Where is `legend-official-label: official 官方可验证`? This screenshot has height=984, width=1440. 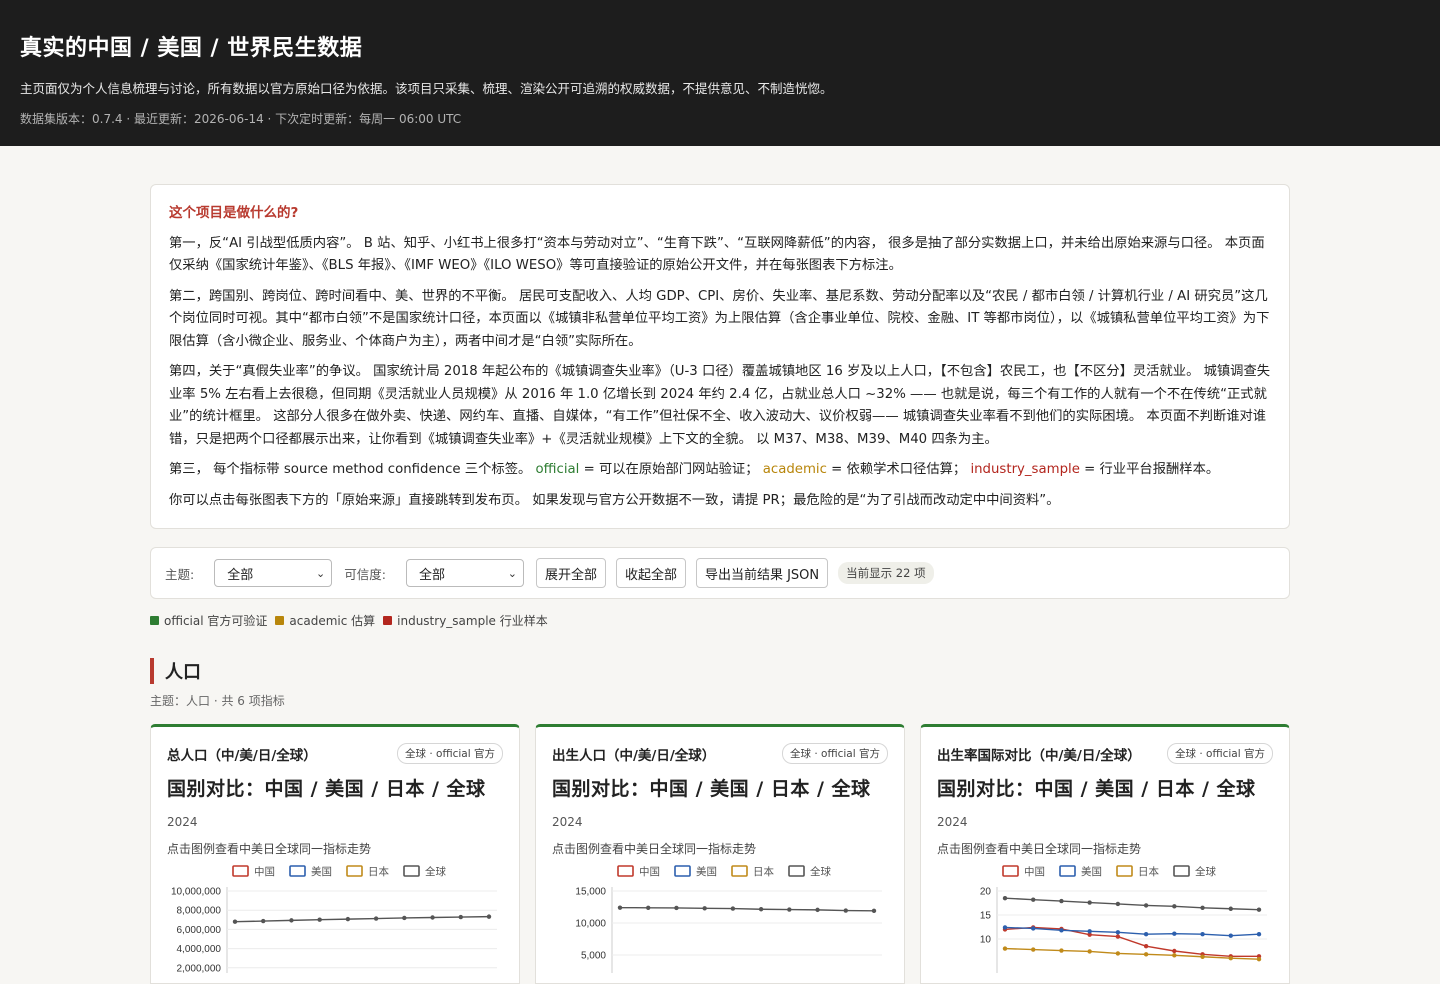
legend-official-label: official 官方可验证 is located at coordinates (216, 621).